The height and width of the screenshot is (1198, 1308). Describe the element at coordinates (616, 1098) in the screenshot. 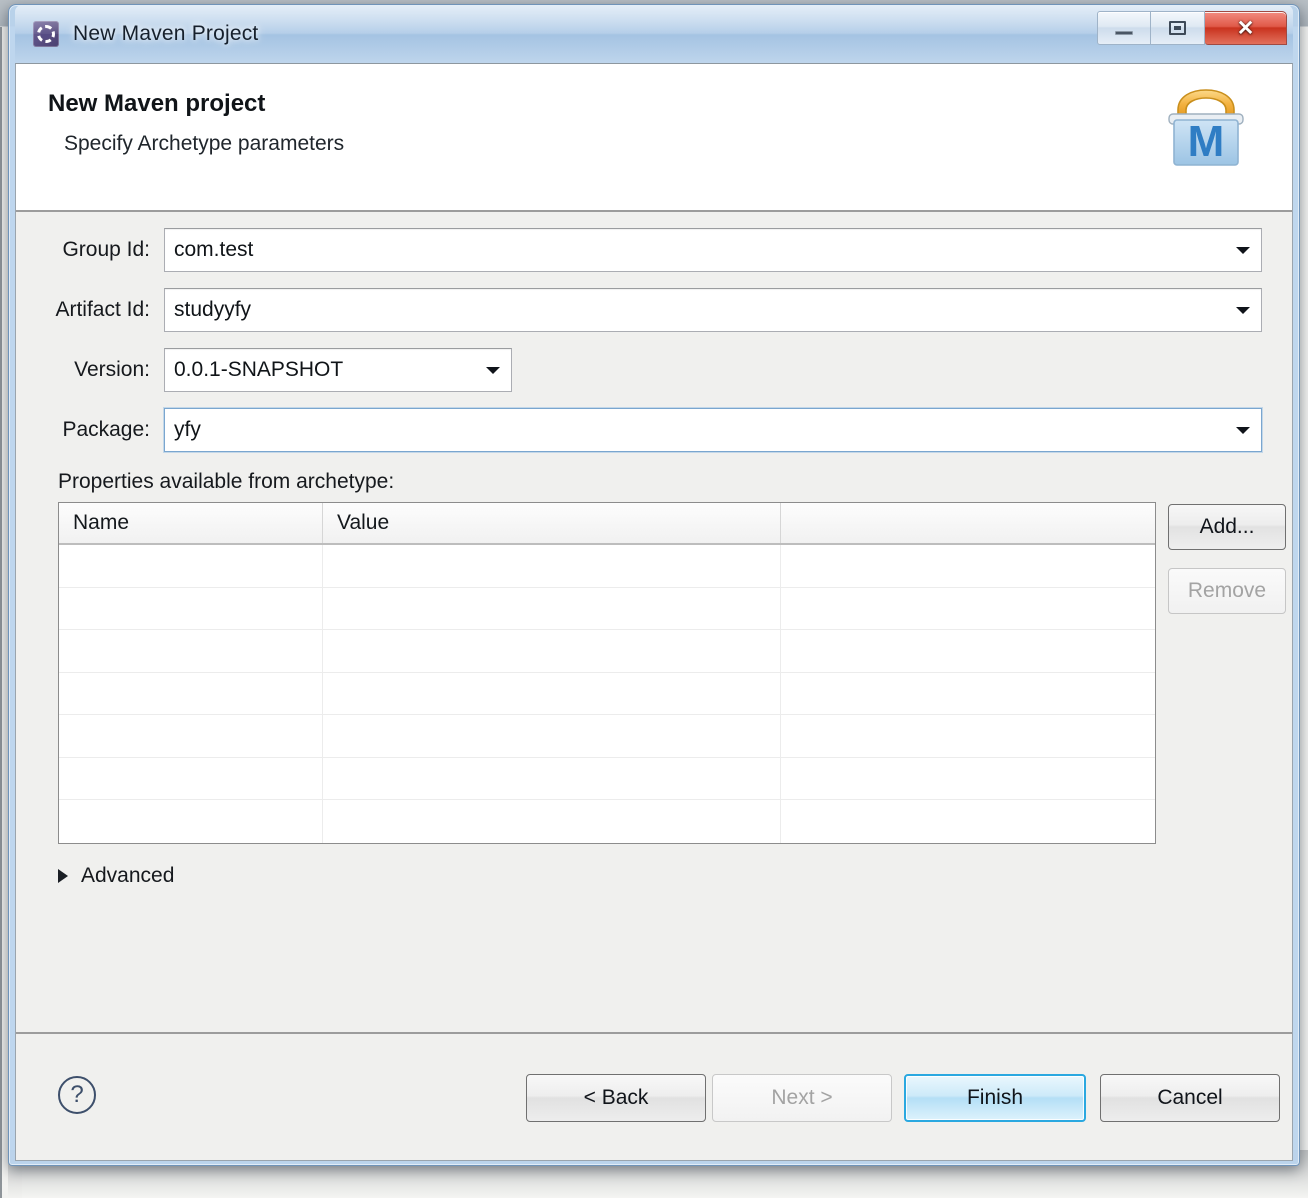

I see `back-button: < Back` at that location.